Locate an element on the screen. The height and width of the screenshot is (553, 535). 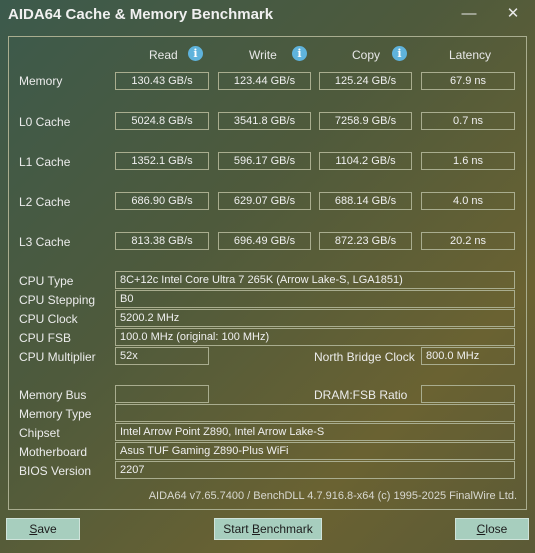
memory-type-value is located at coordinates (315, 413).